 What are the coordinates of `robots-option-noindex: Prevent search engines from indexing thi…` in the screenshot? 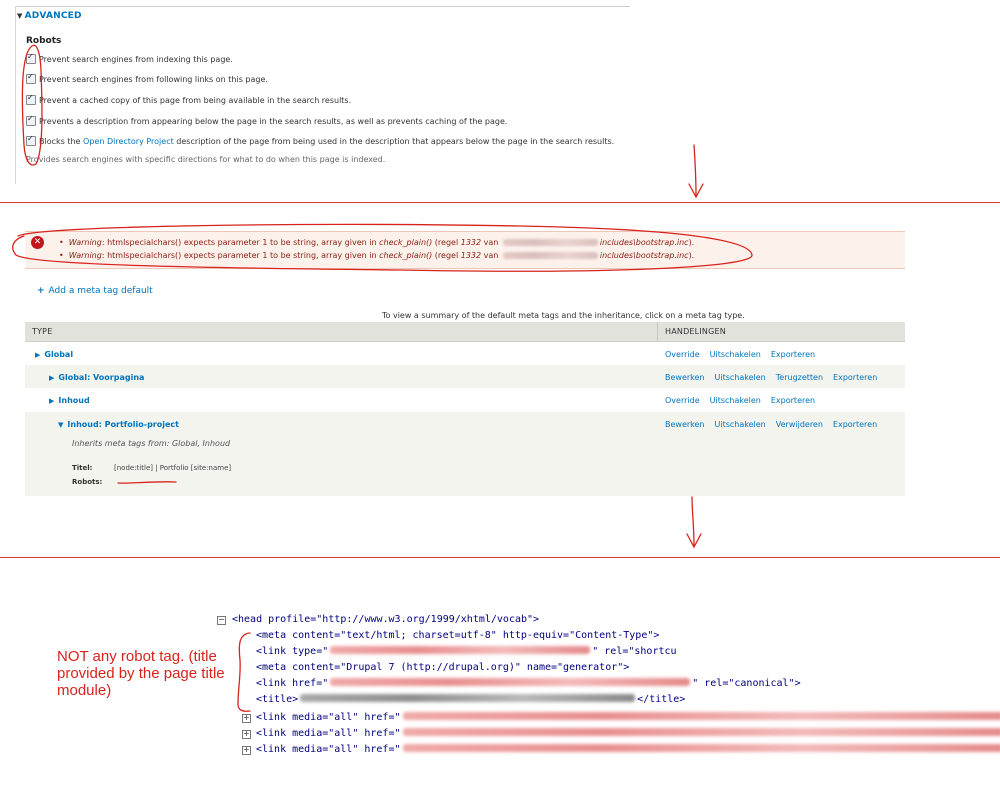 It's located at (129, 59).